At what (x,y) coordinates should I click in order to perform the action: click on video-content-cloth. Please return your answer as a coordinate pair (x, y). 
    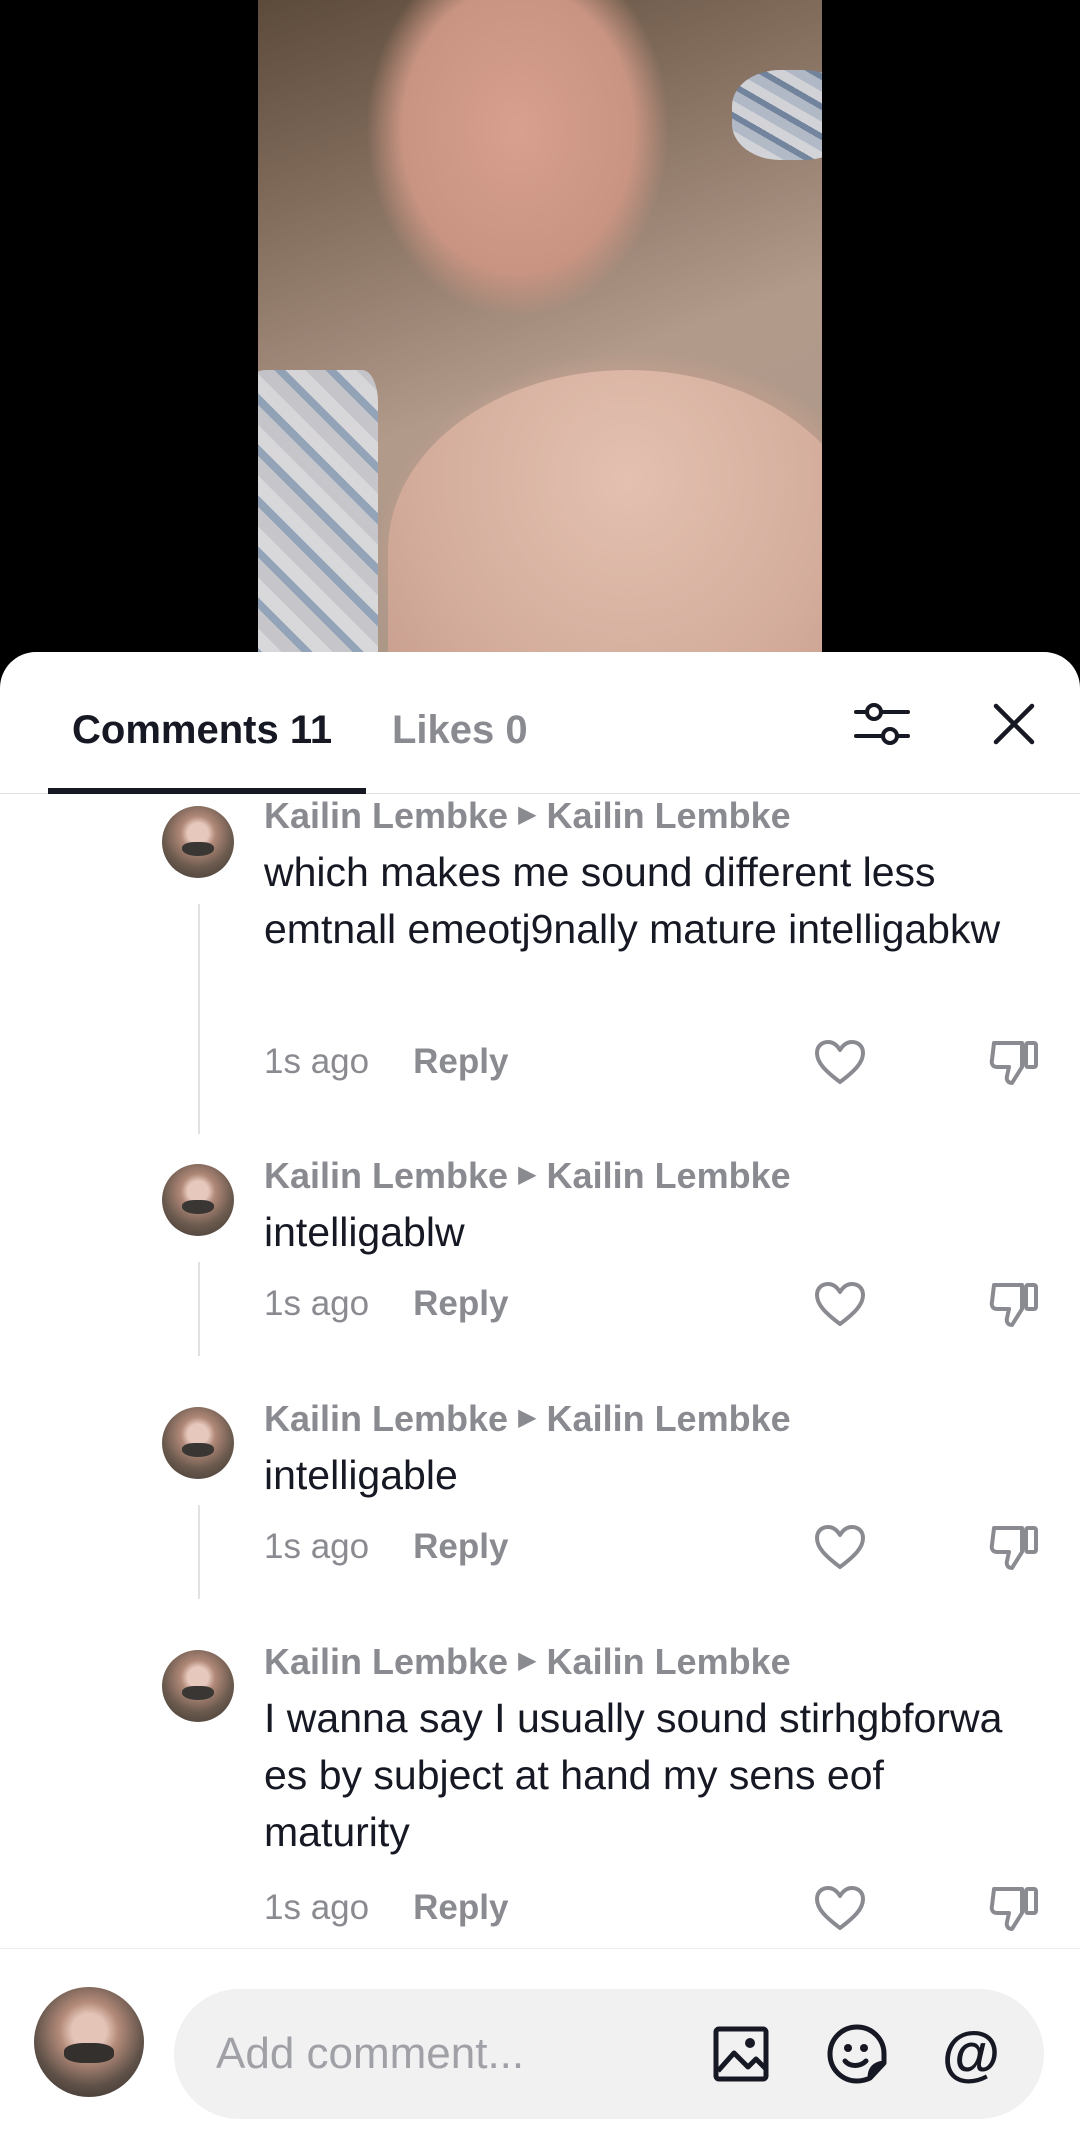
    Looking at the image, I should click on (318, 525).